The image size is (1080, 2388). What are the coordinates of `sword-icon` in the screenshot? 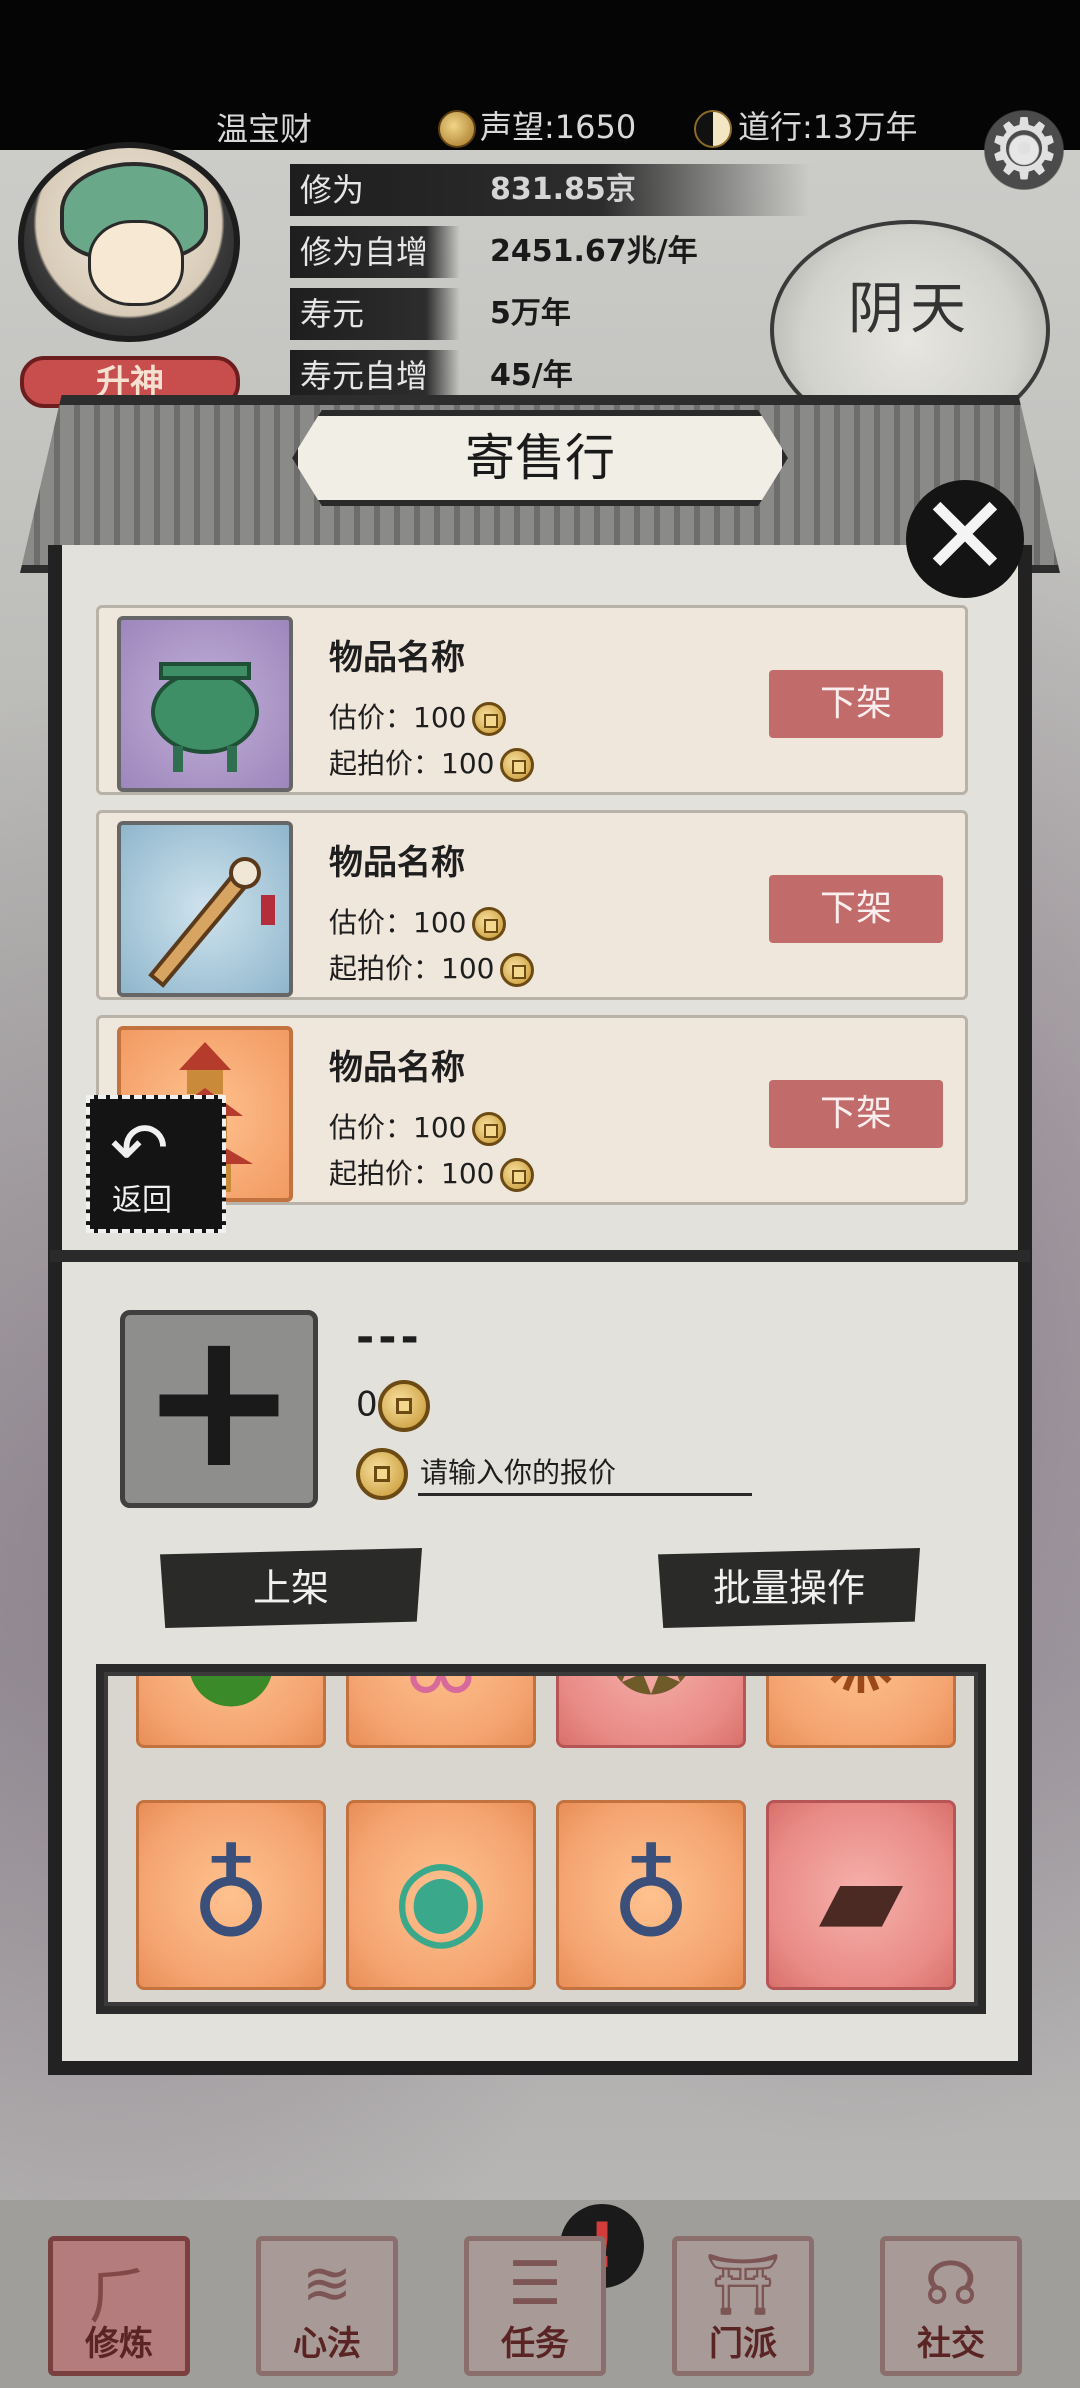 It's located at (205, 909).